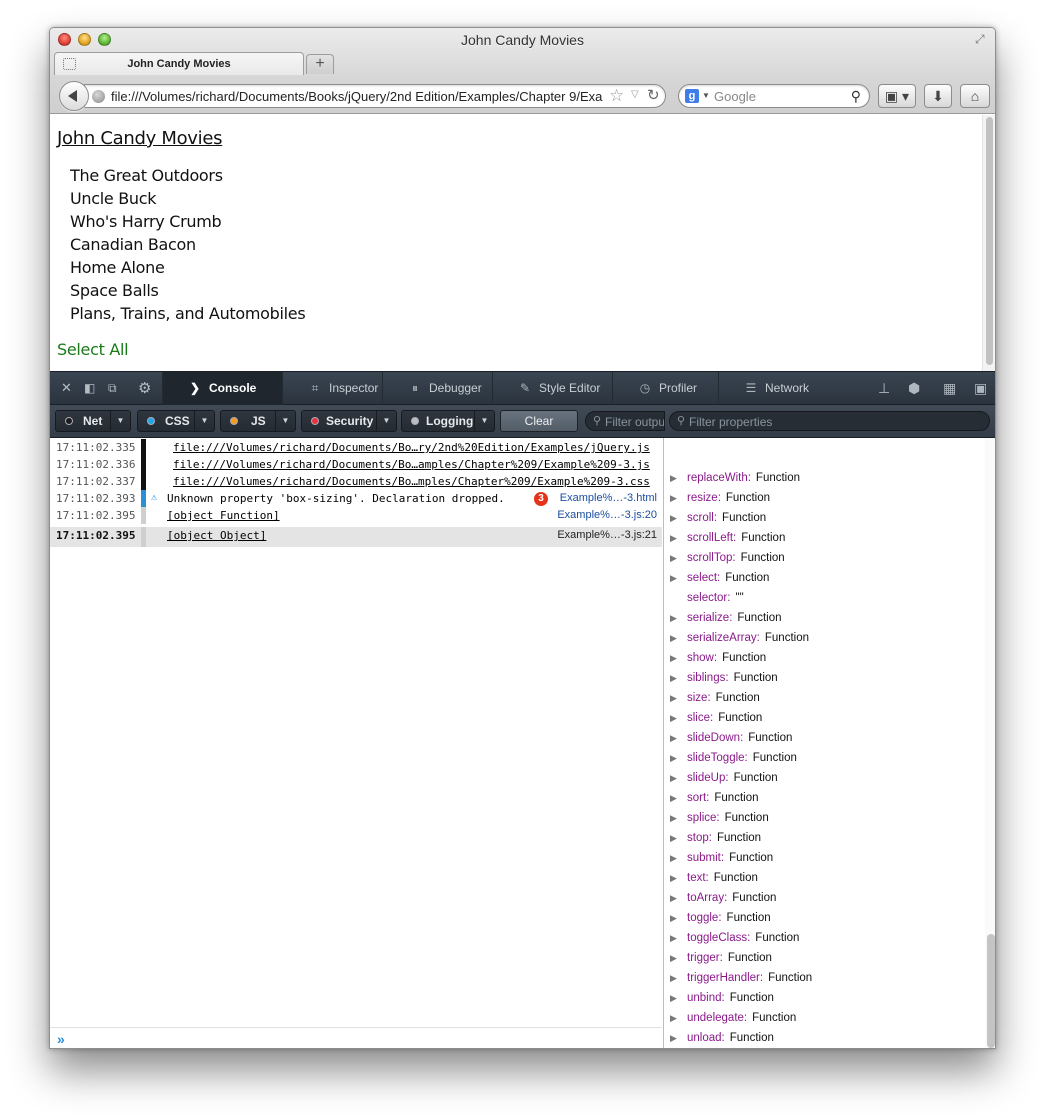 Image resolution: width=1045 pixels, height=1120 pixels. What do you see at coordinates (187, 175) in the screenshot?
I see `movie-list-item: The Great Outdoors` at bounding box center [187, 175].